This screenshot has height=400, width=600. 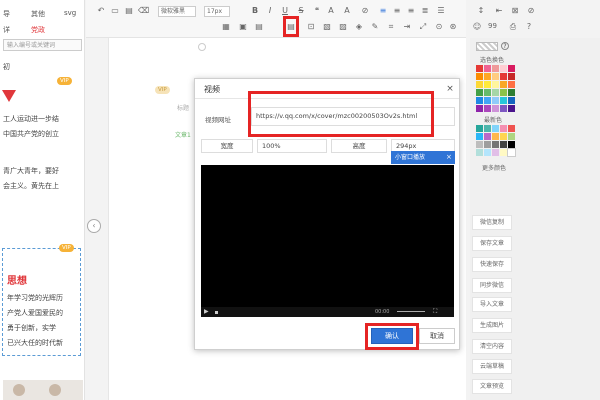 What do you see at coordinates (492, 285) in the screenshot?
I see `sync-wechat-button: 同步微信` at bounding box center [492, 285].